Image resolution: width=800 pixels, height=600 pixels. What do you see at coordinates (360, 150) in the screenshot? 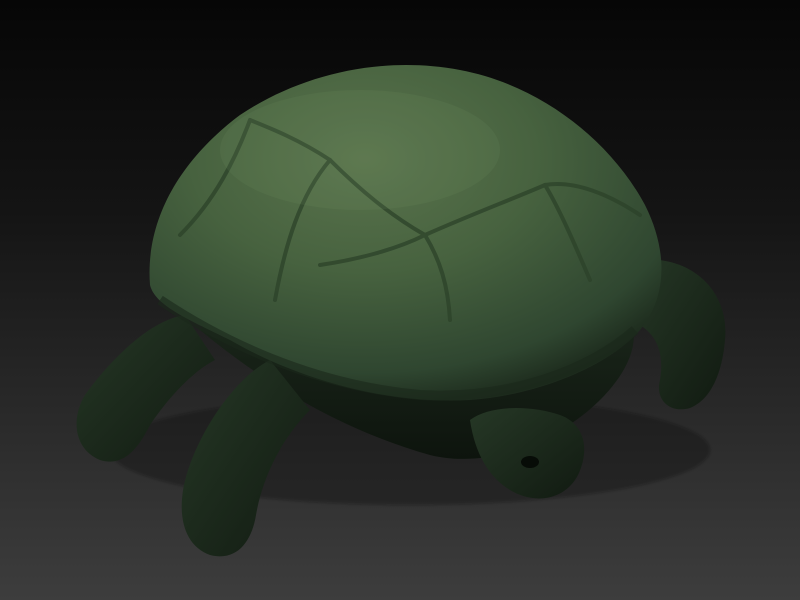
I see `shell-highlight` at bounding box center [360, 150].